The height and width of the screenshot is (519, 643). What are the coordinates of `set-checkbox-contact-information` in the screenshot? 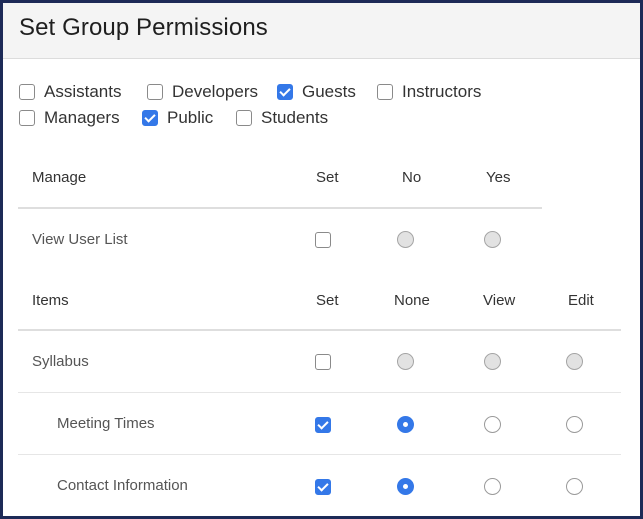 It's located at (323, 487).